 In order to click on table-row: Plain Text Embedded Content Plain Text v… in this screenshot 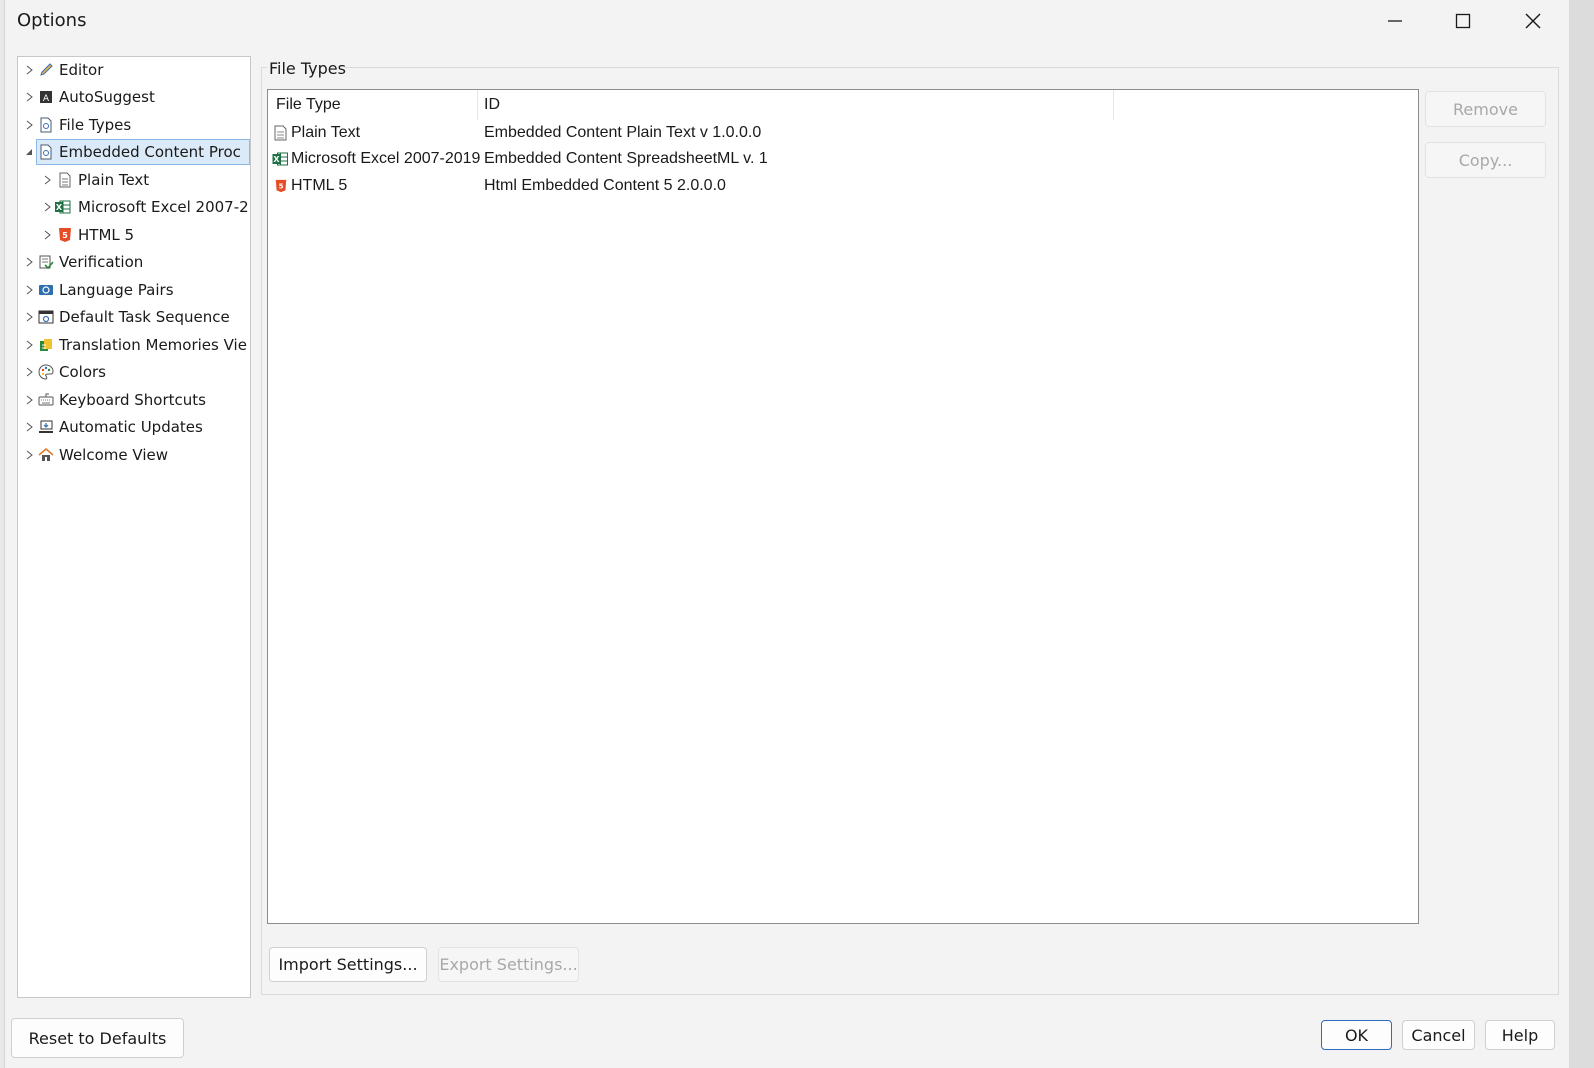, I will do `click(843, 134)`.